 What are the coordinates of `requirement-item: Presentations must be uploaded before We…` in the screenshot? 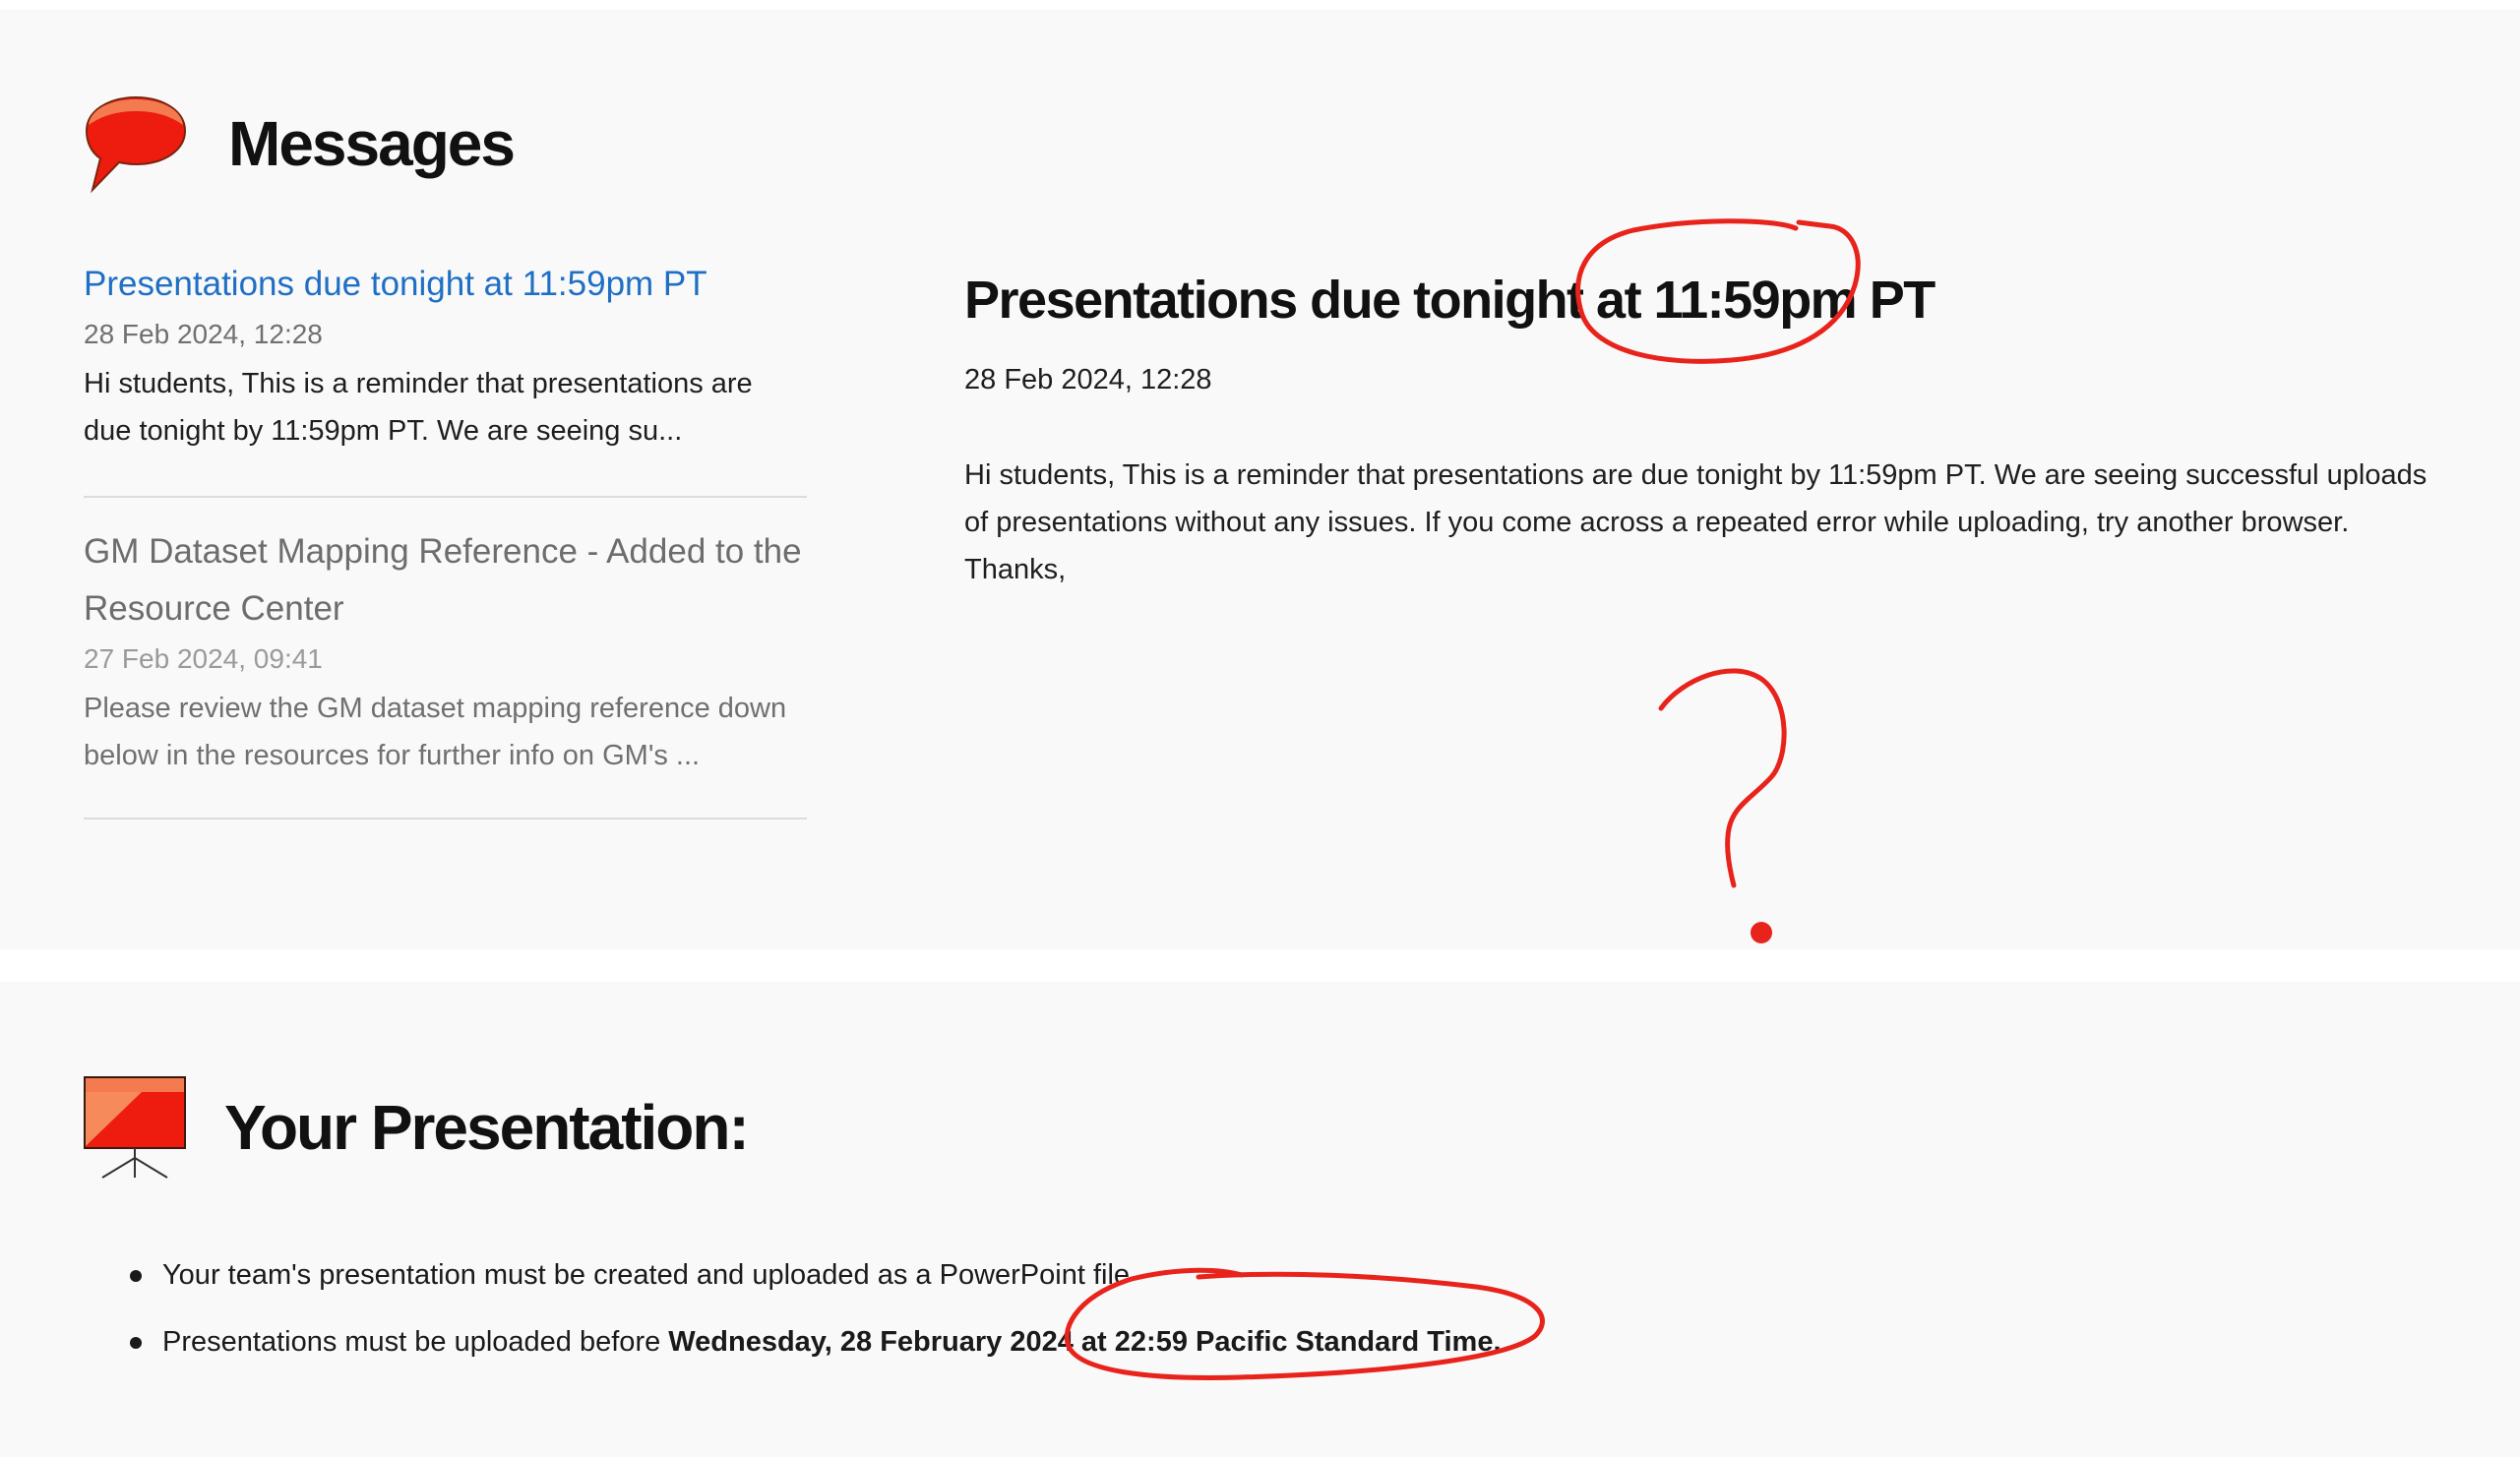 It's located at (816, 1341).